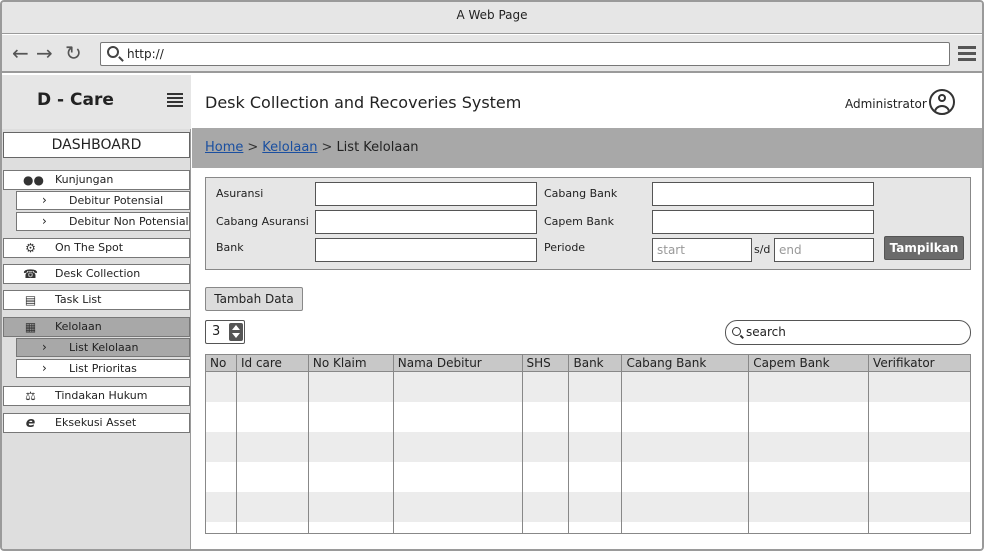 The width and height of the screenshot is (984, 551). I want to click on sidebar-item-list-kelolaan: › List Kelolaan, so click(103, 347).